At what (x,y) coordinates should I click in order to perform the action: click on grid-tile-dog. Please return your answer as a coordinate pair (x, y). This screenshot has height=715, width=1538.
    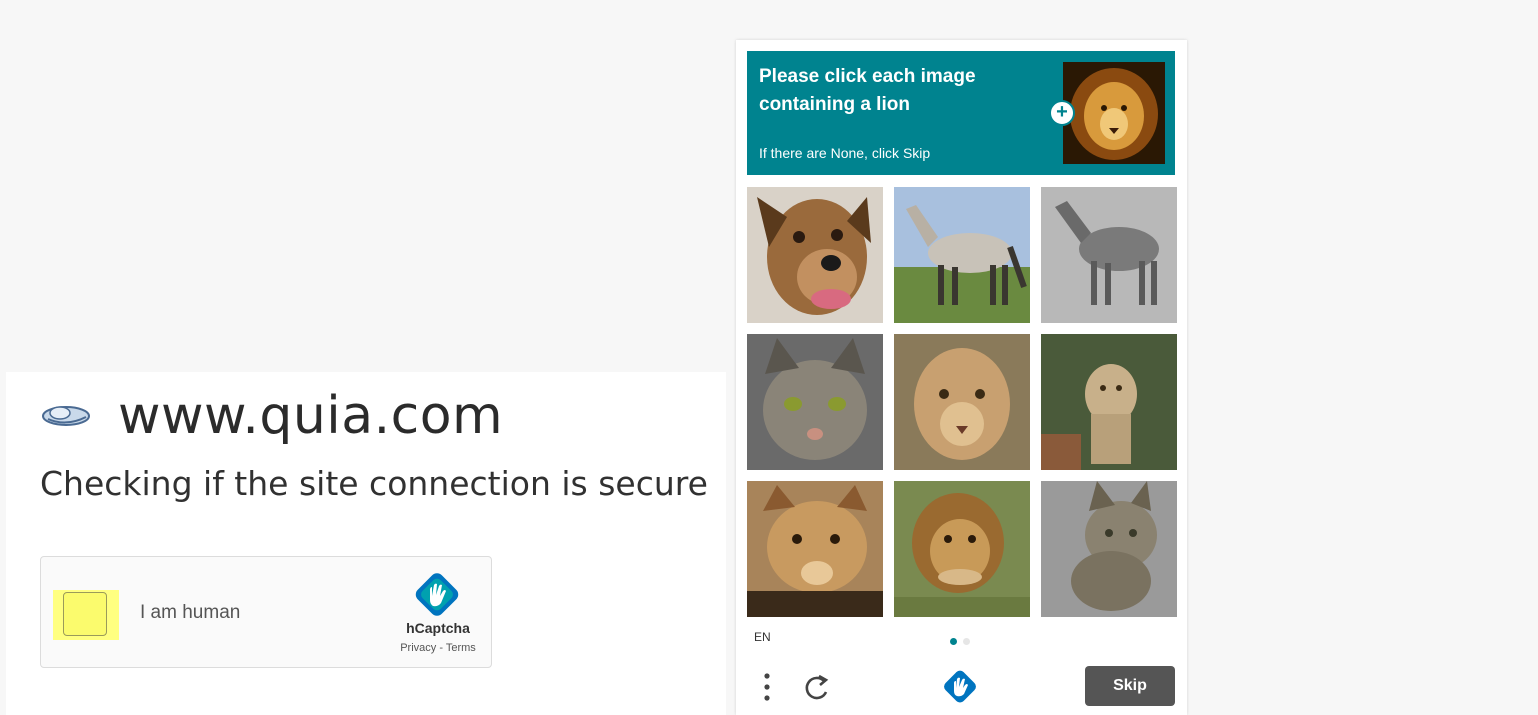
    Looking at the image, I should click on (815, 255).